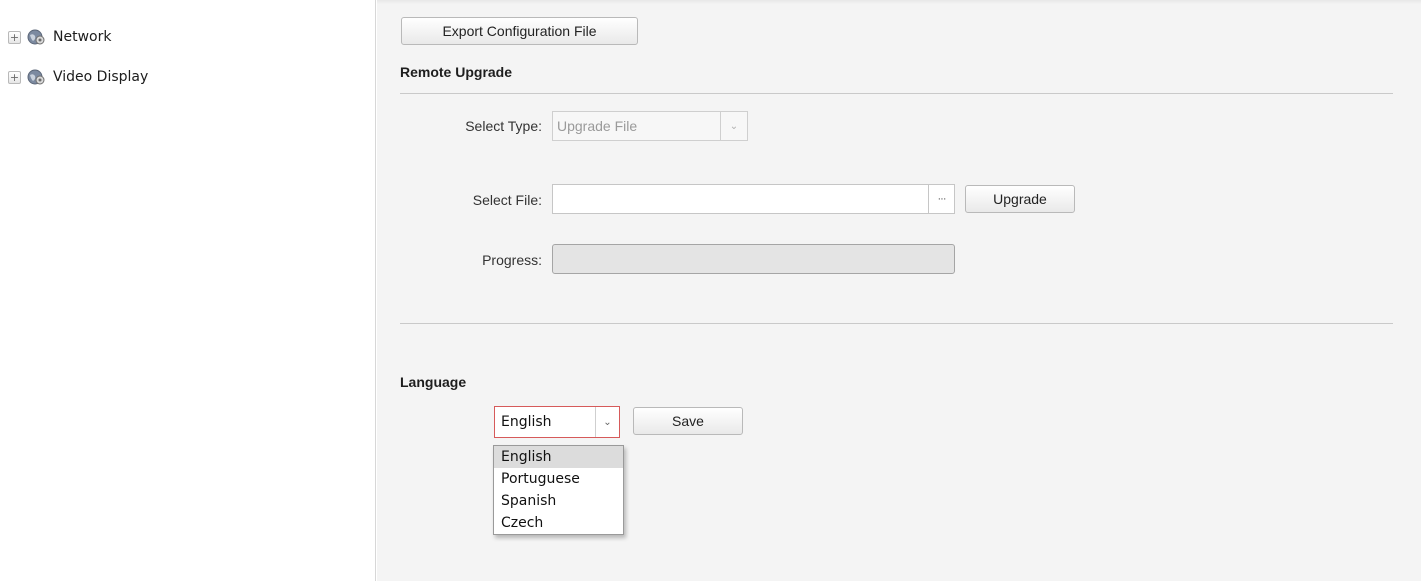 This screenshot has width=1421, height=581. What do you see at coordinates (503, 126) in the screenshot?
I see `select-type-label: Select Type:` at bounding box center [503, 126].